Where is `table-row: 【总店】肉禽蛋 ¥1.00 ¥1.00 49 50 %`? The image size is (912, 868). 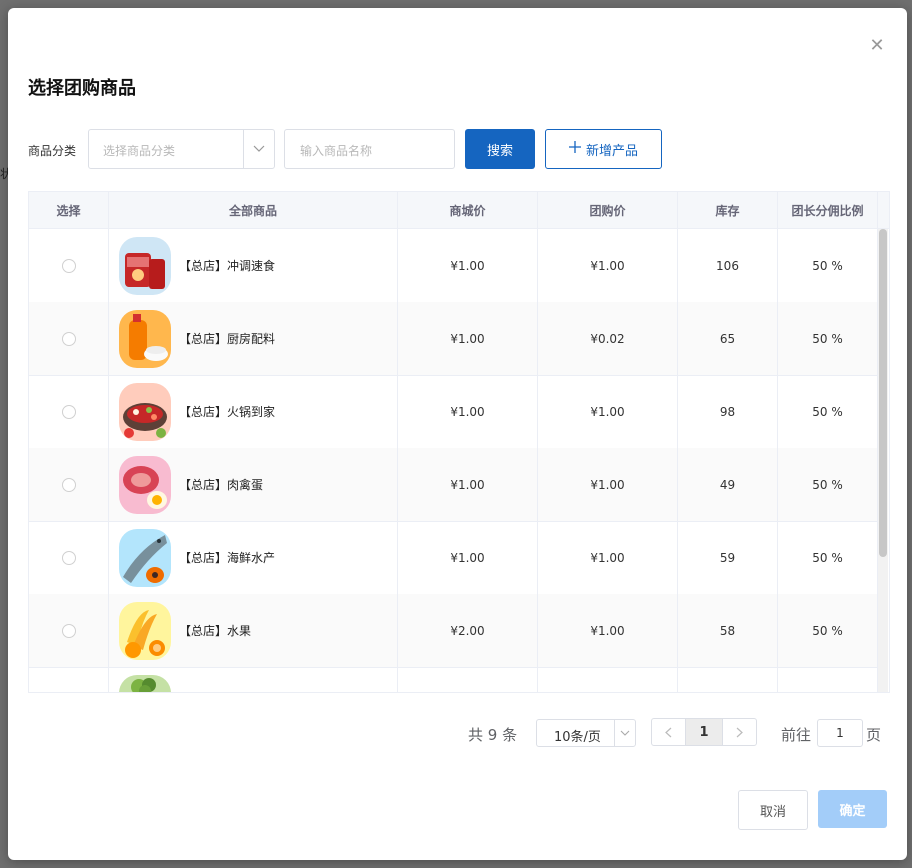 table-row: 【总店】肉禽蛋 ¥1.00 ¥1.00 49 50 % is located at coordinates (453, 485).